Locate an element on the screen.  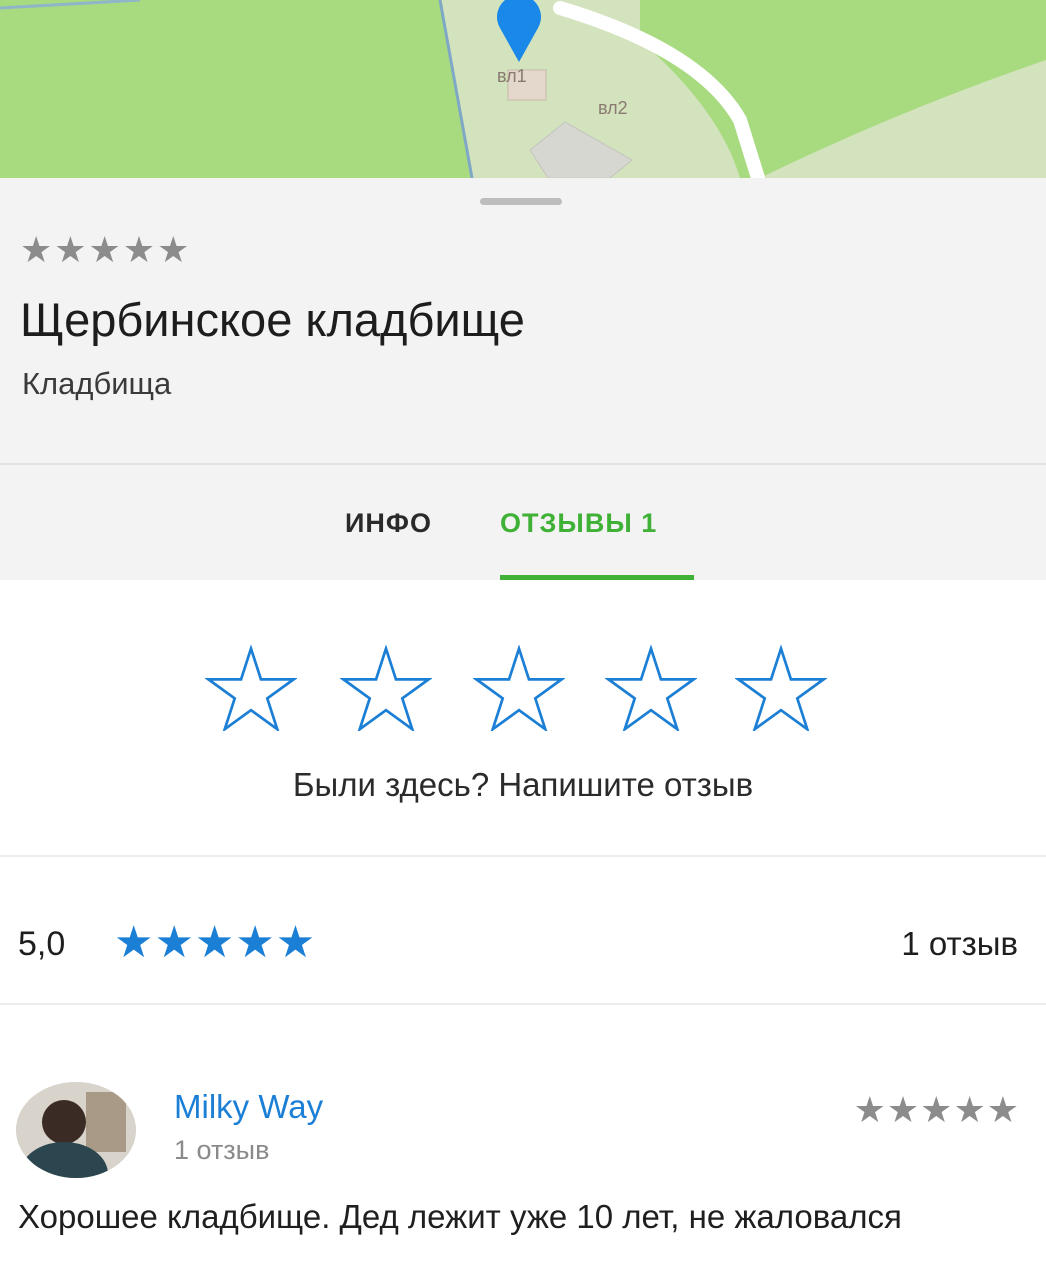
review-count: 1 отзыв is located at coordinates (959, 943).